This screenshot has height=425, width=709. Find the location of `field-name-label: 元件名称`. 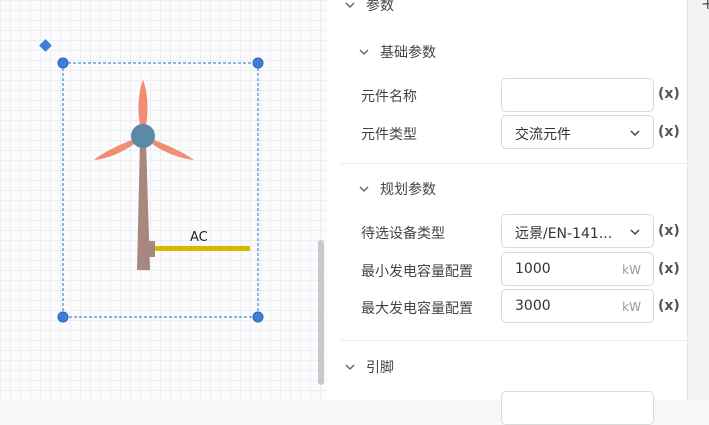

field-name-label: 元件名称 is located at coordinates (389, 97).